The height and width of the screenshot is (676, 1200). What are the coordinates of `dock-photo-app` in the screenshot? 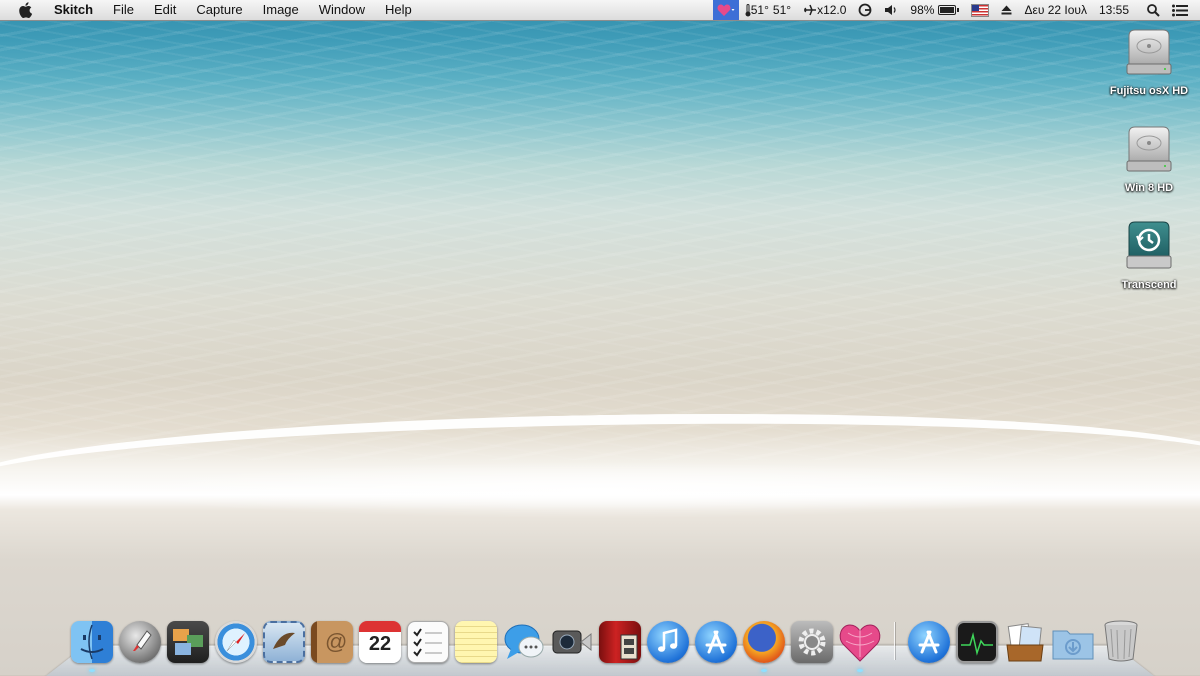 It's located at (188, 642).